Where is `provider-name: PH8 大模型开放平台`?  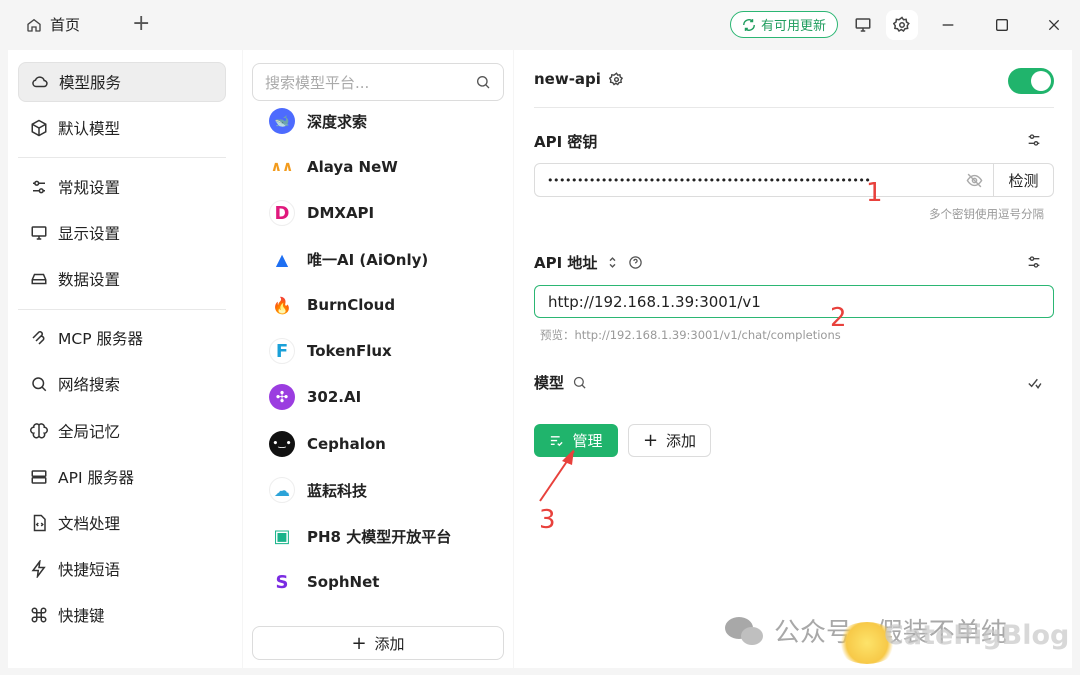 provider-name: PH8 大模型开放平台 is located at coordinates (379, 536).